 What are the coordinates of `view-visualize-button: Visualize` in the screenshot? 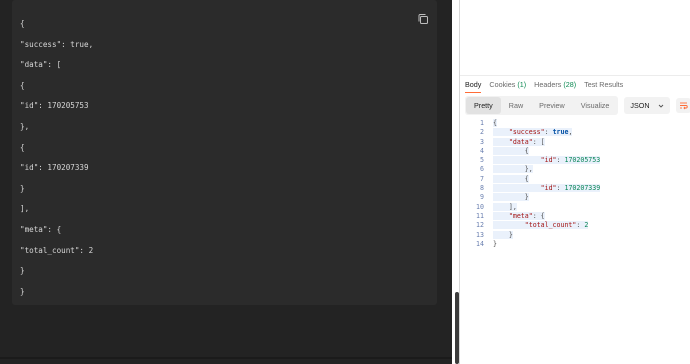 It's located at (595, 105).